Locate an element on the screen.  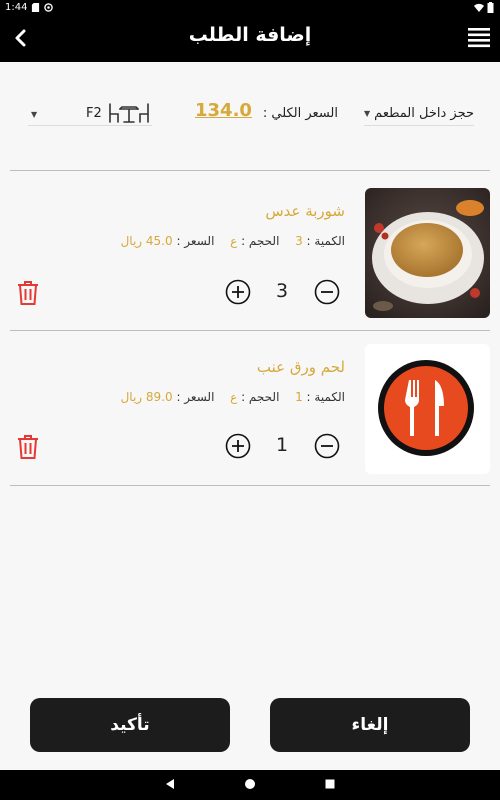
status-time: 1:44 is located at coordinates (16, 7).